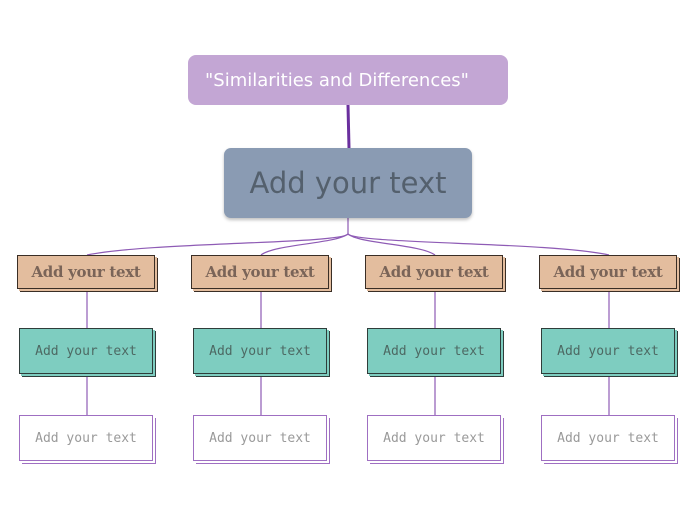 The image size is (696, 520). What do you see at coordinates (608, 351) in the screenshot?
I see `detail-node-4a: Add your text` at bounding box center [608, 351].